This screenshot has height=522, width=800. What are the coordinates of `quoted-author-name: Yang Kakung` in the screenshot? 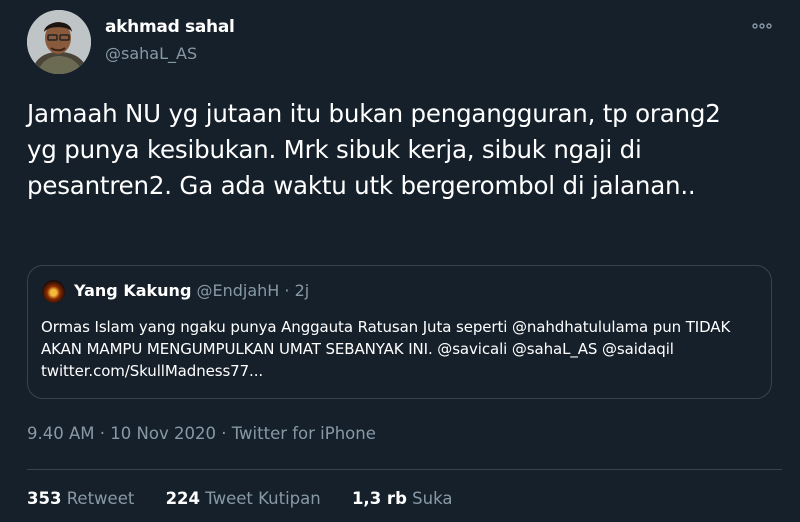 It's located at (132, 290).